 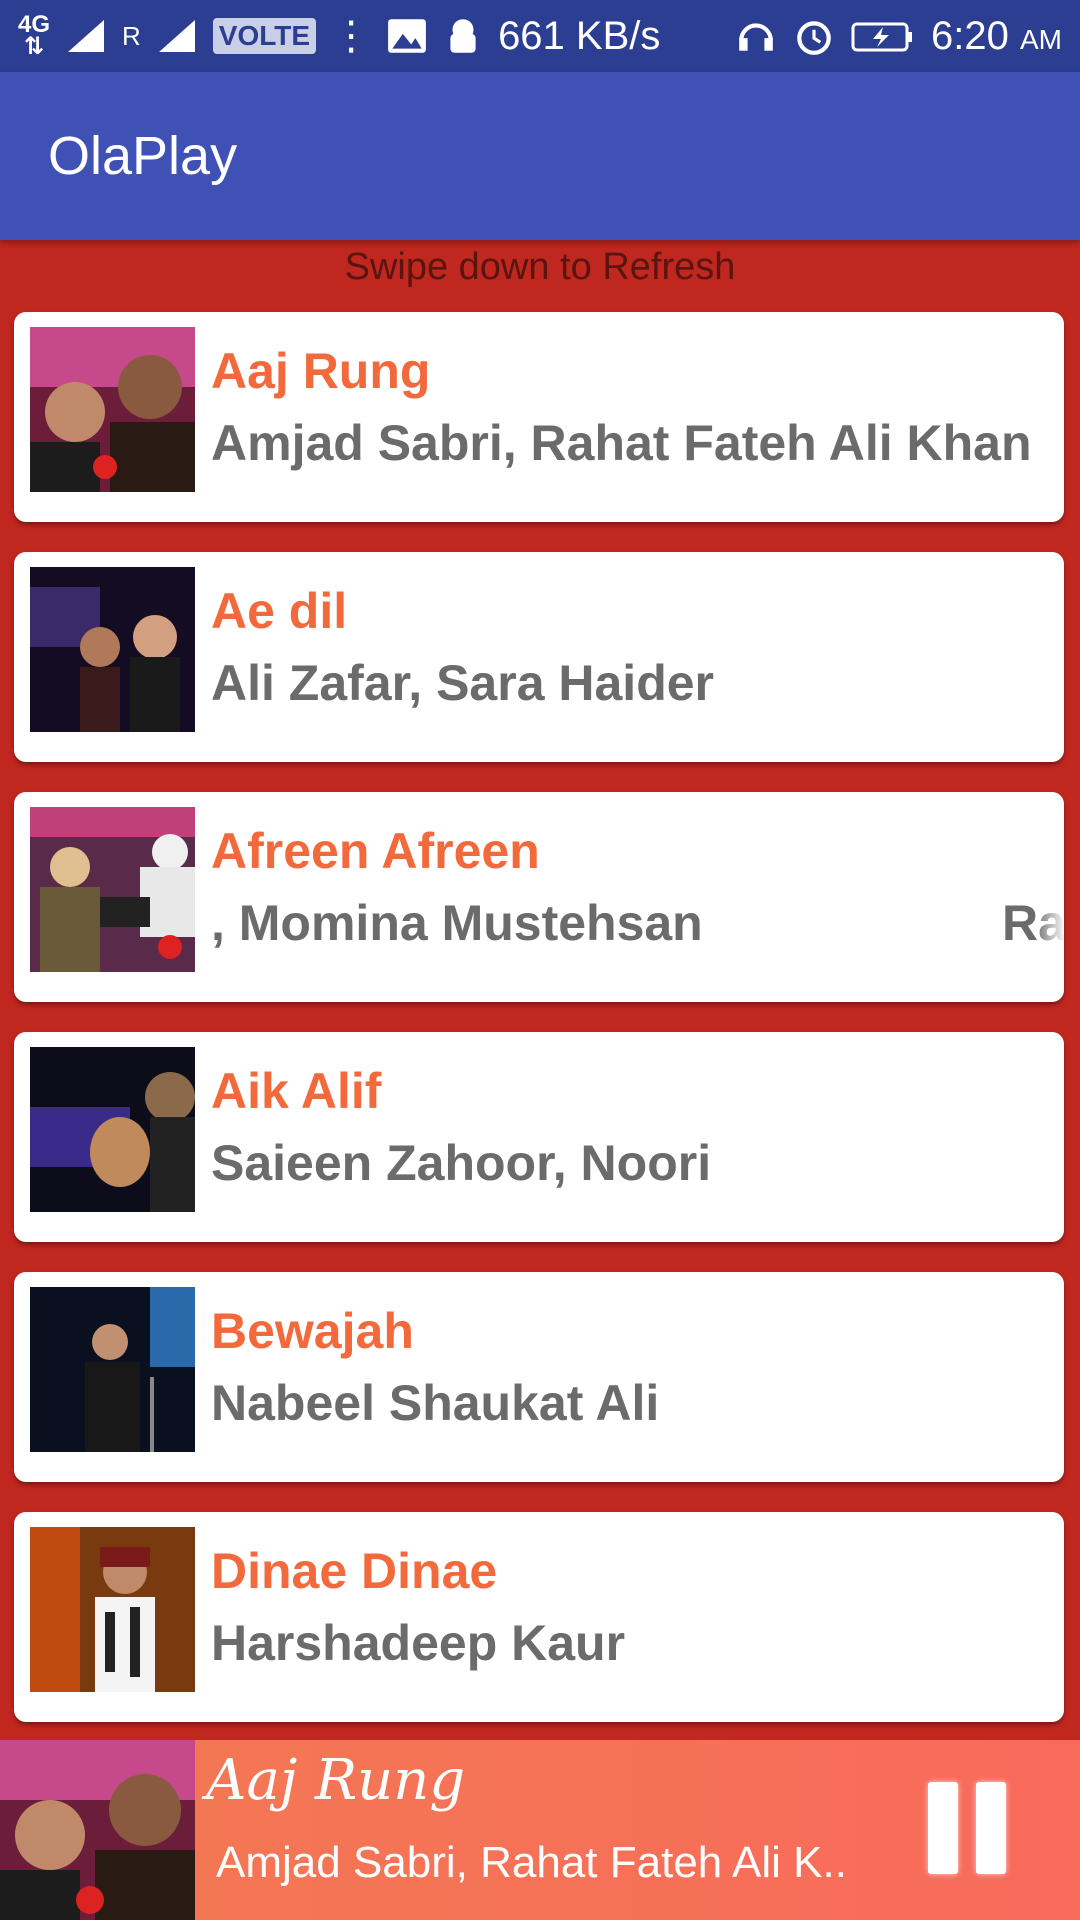 I want to click on network-type: 4G ⇅, so click(x=34, y=35).